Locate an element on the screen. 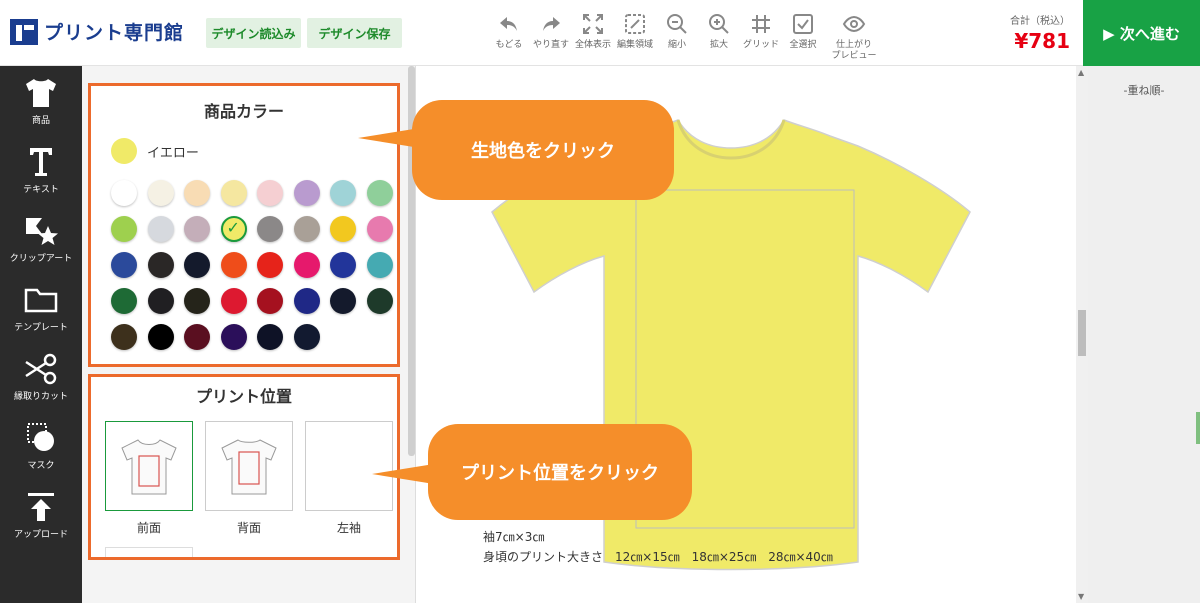 The height and width of the screenshot is (603, 1200). sidebar-item-label: テキスト is located at coordinates (41, 189).